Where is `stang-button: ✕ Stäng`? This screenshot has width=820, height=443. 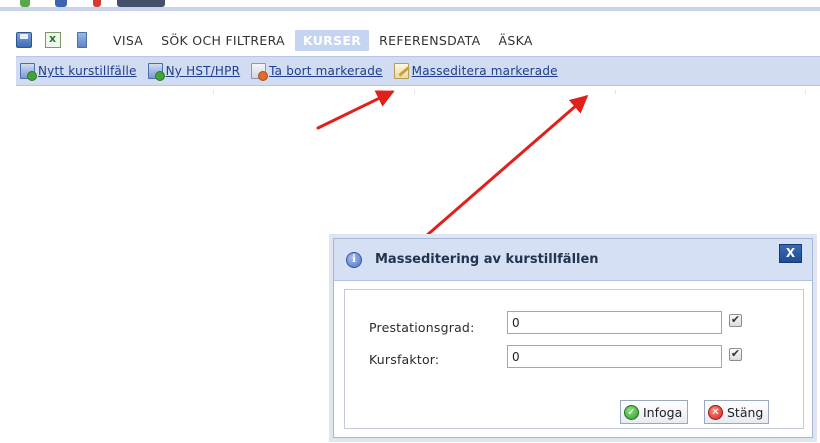 stang-button: ✕ Stäng is located at coordinates (737, 412).